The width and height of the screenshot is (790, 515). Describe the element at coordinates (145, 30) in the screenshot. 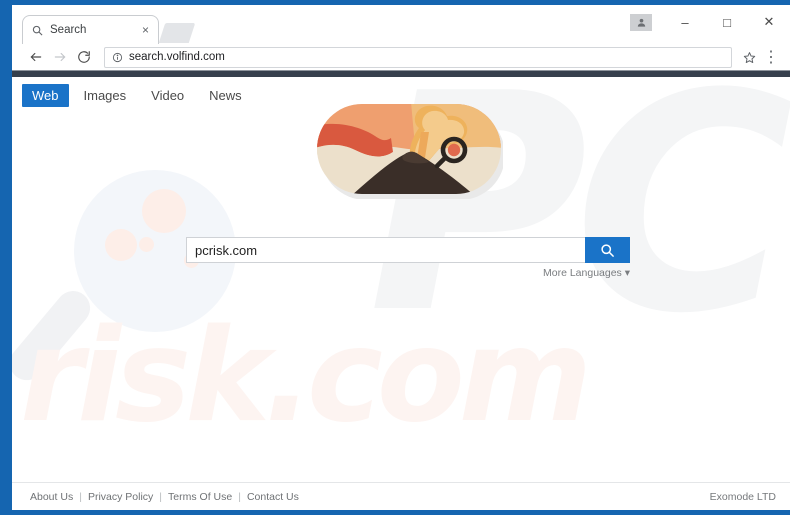

I see `tab-close-icon: ×` at that location.